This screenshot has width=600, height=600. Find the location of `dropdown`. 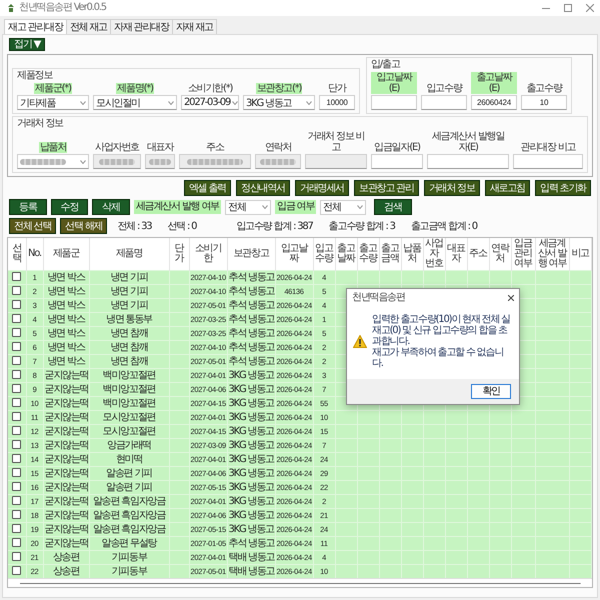

dropdown is located at coordinates (53, 161).